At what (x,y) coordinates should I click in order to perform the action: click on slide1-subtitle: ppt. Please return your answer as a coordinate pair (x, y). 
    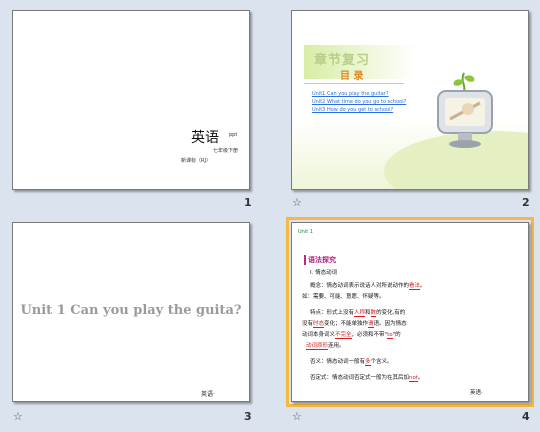
    Looking at the image, I should click on (233, 135).